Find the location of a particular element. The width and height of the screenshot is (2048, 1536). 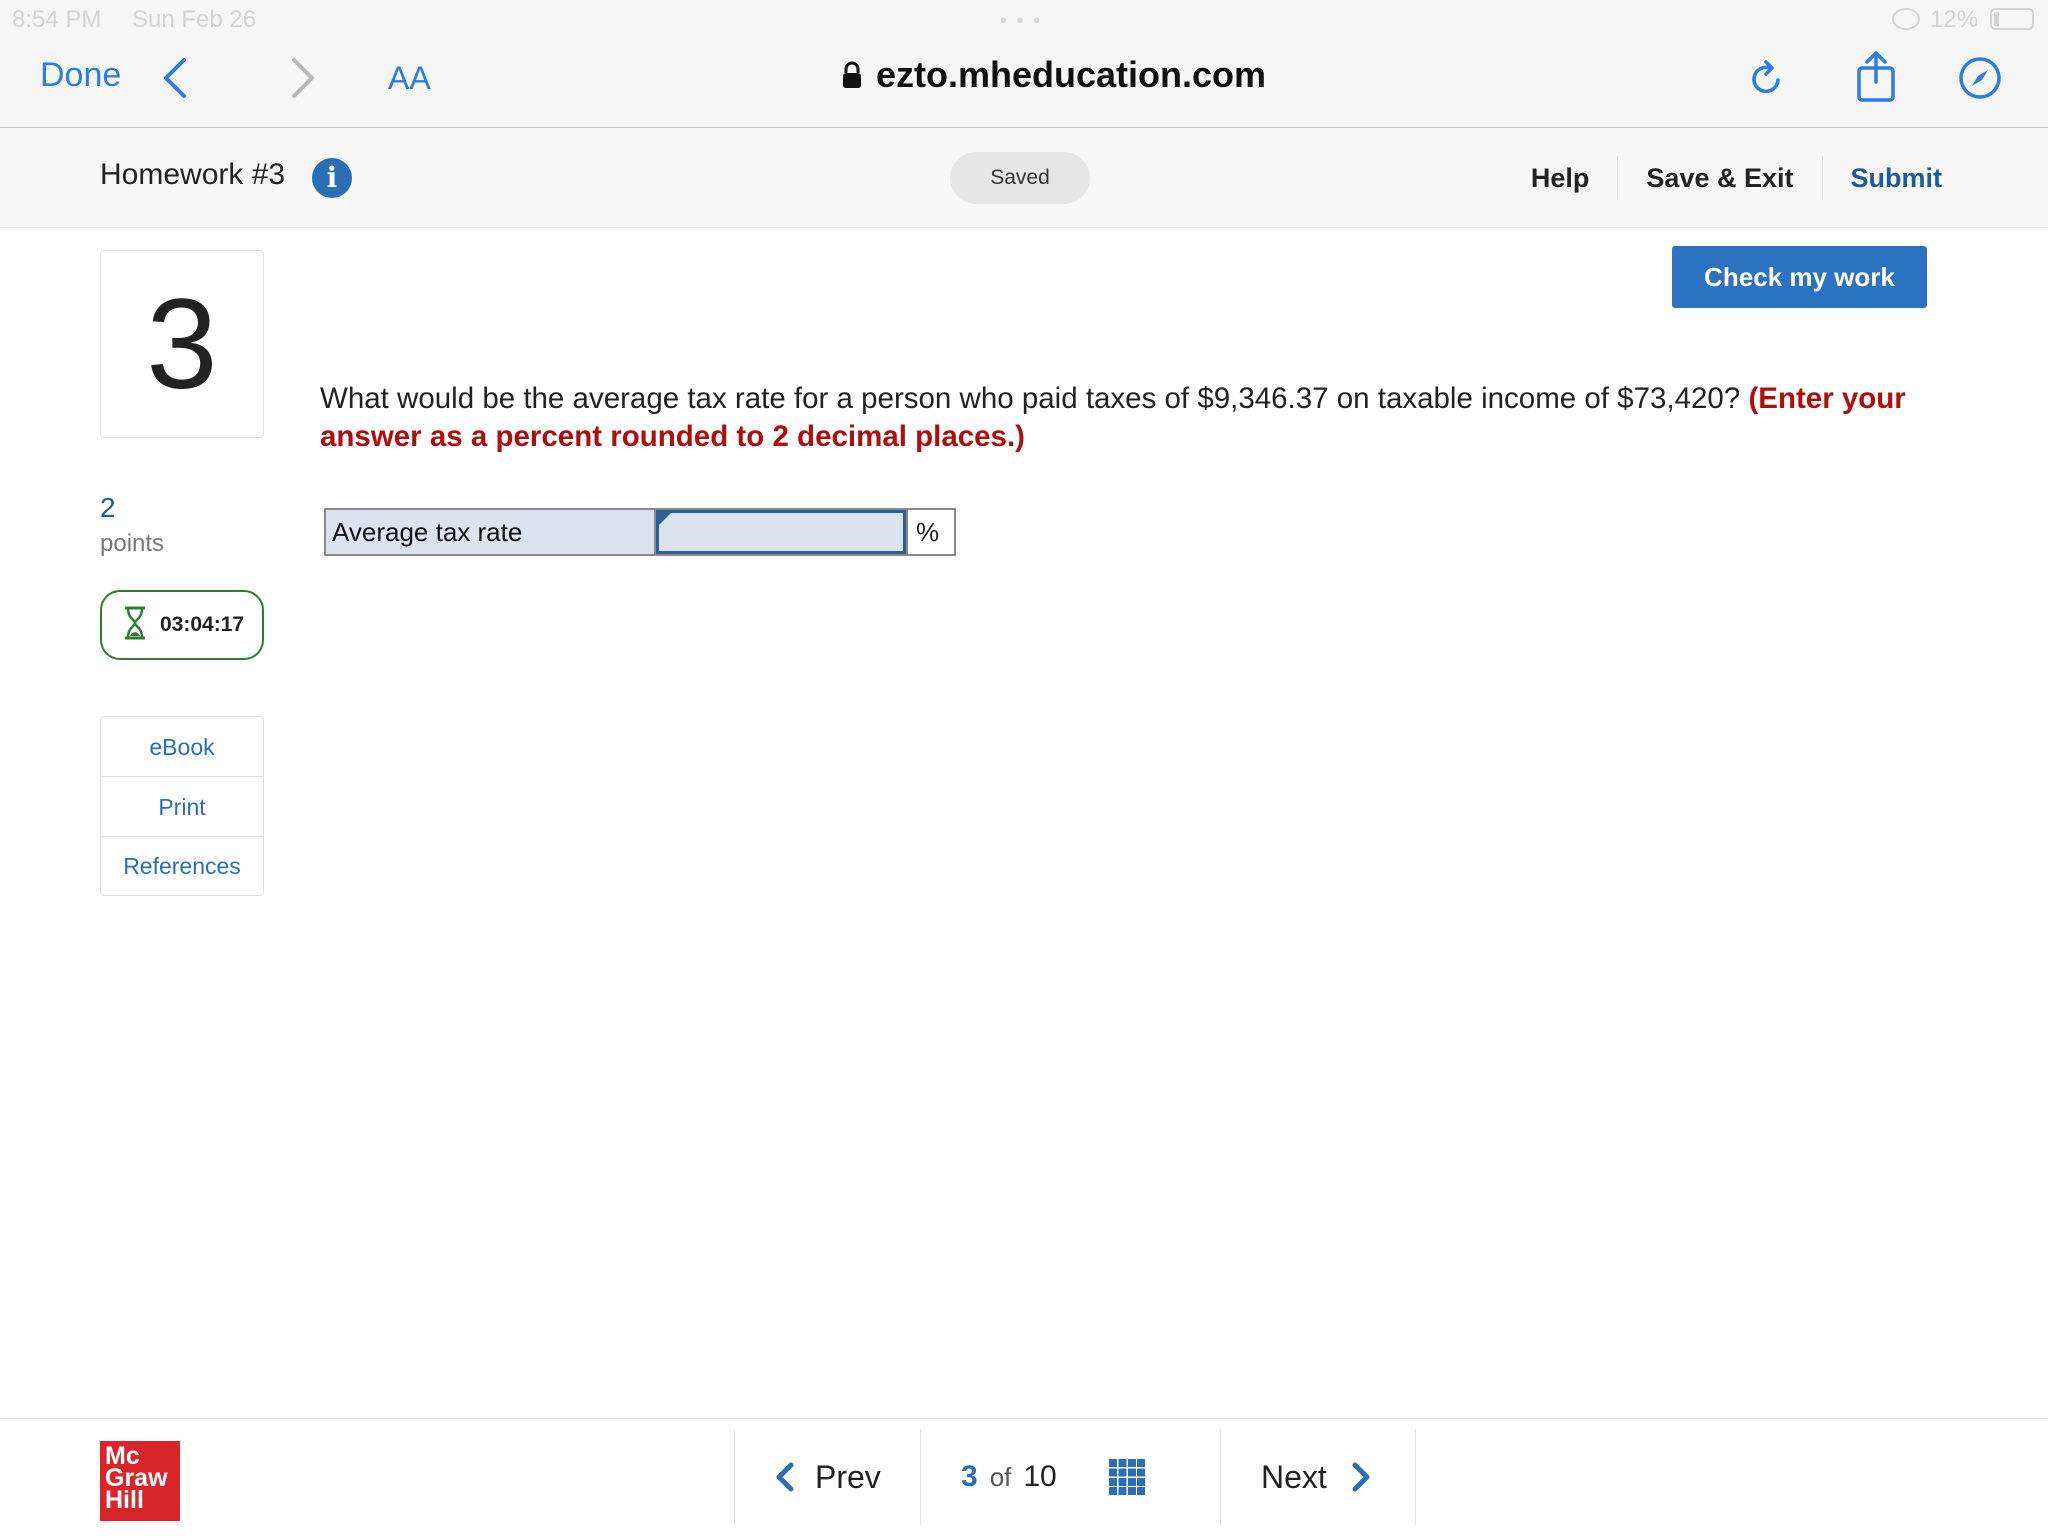

info-icon: i is located at coordinates (332, 178).